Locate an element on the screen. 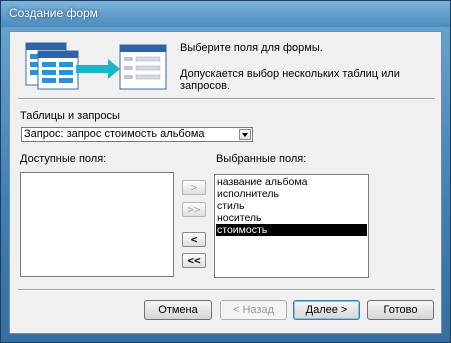 Image resolution: width=451 pixels, height=343 pixels. list-item: носитель is located at coordinates (291, 218).